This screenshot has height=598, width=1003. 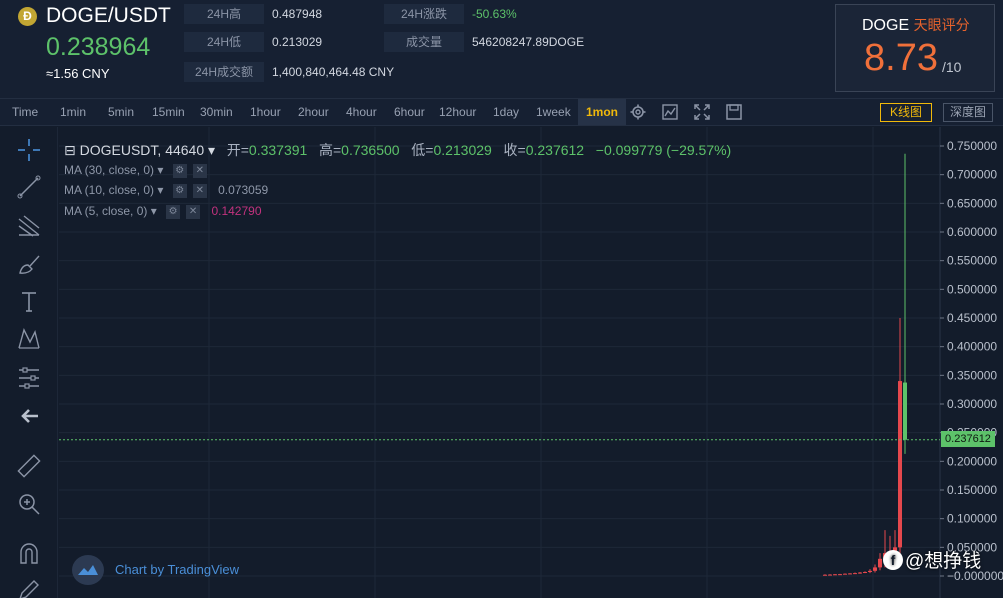 What do you see at coordinates (424, 14) in the screenshot?
I see `stat-24h-change-label: 24H涨跌` at bounding box center [424, 14].